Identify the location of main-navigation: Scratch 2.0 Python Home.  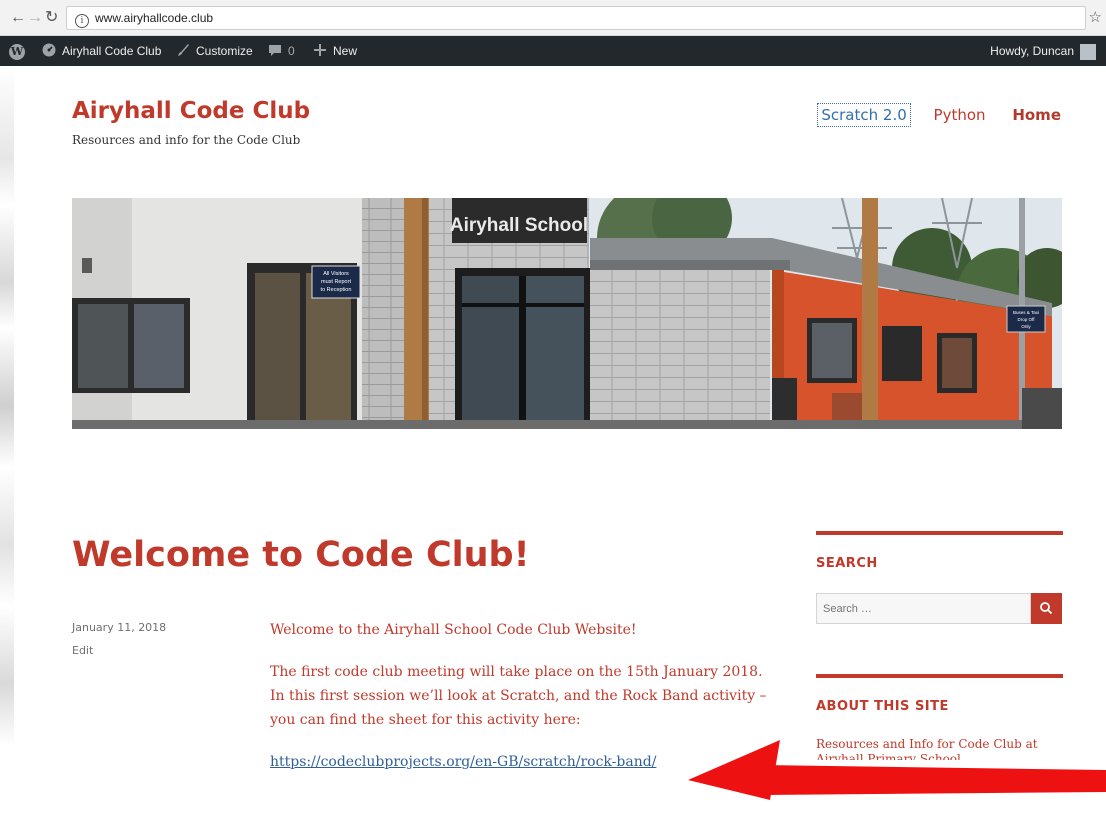
(933, 115).